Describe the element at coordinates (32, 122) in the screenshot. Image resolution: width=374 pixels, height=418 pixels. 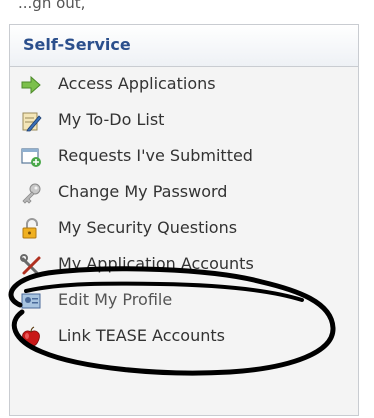
I see `notepad-pencil-icon` at that location.